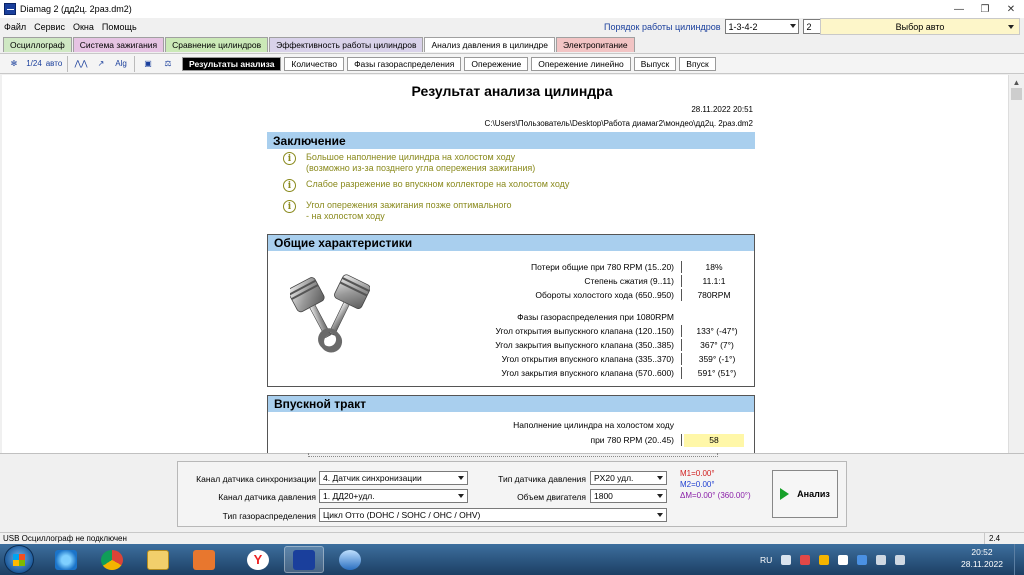  I want to click on algorithm-icon: Alg, so click(121, 64).